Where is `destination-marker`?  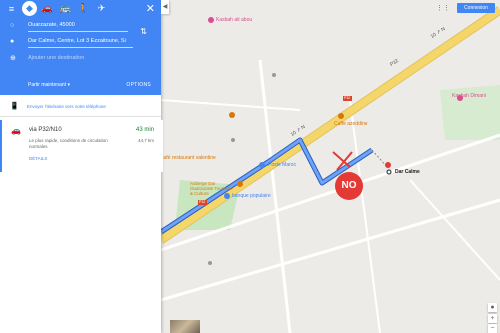 destination-marker is located at coordinates (388, 165).